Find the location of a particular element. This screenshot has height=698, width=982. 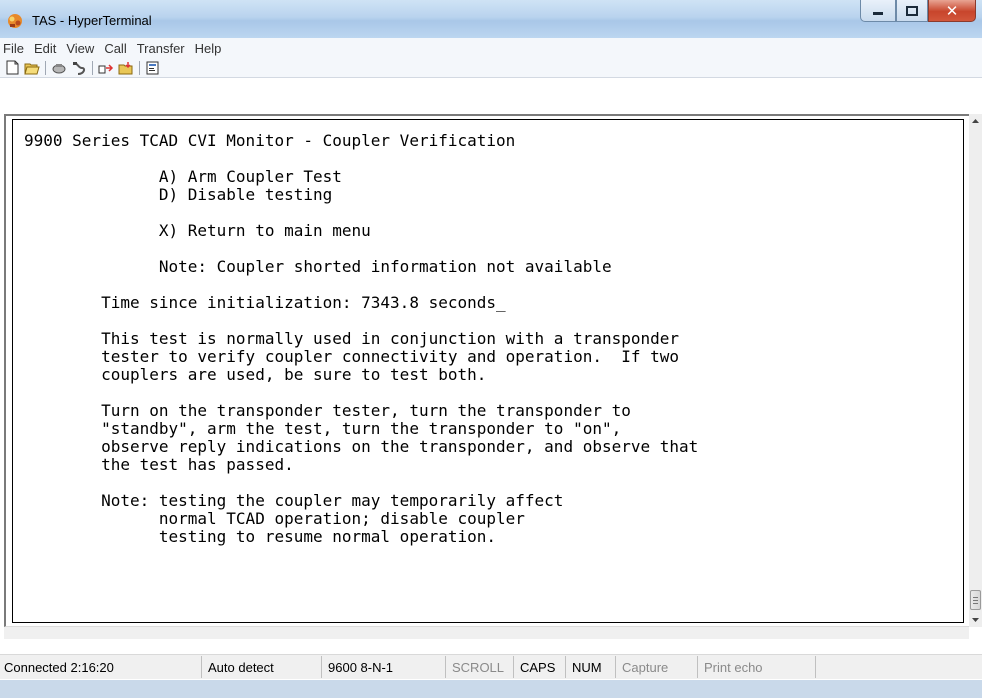

terminal-line: D) Disable testing is located at coordinates (178, 194).